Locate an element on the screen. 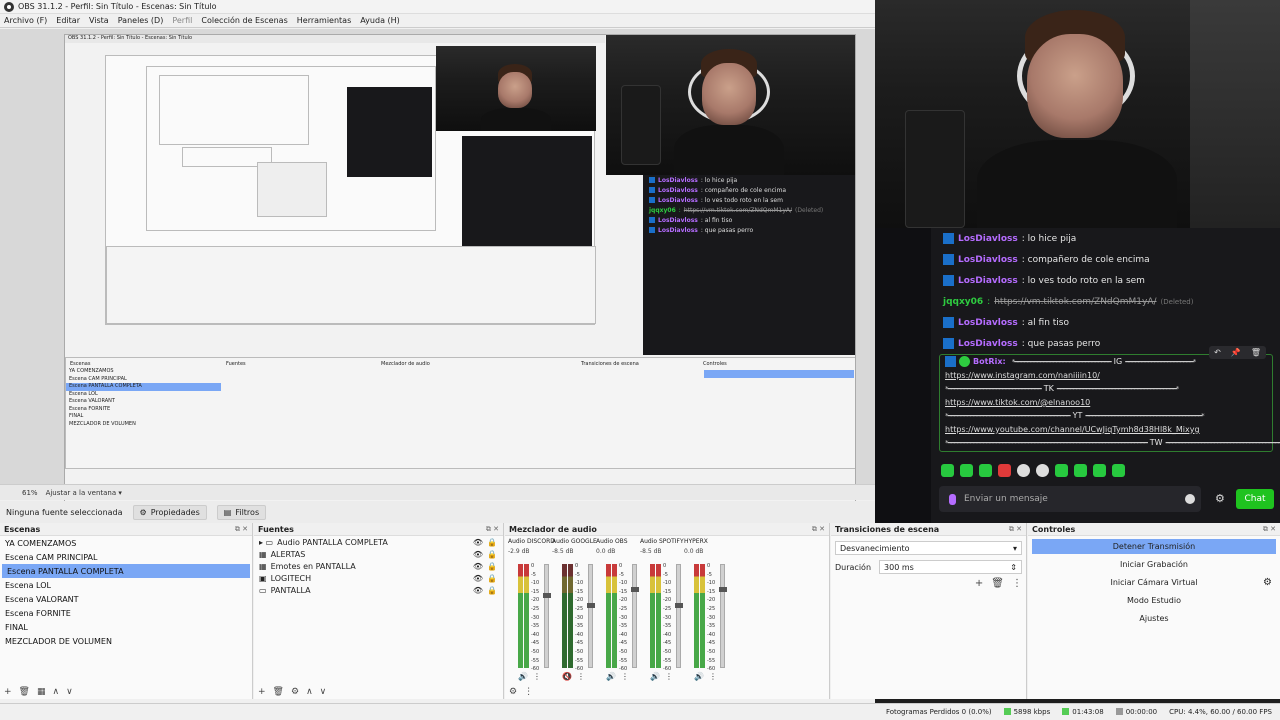 The image size is (1280, 720). microphone-icon is located at coordinates (952, 499).